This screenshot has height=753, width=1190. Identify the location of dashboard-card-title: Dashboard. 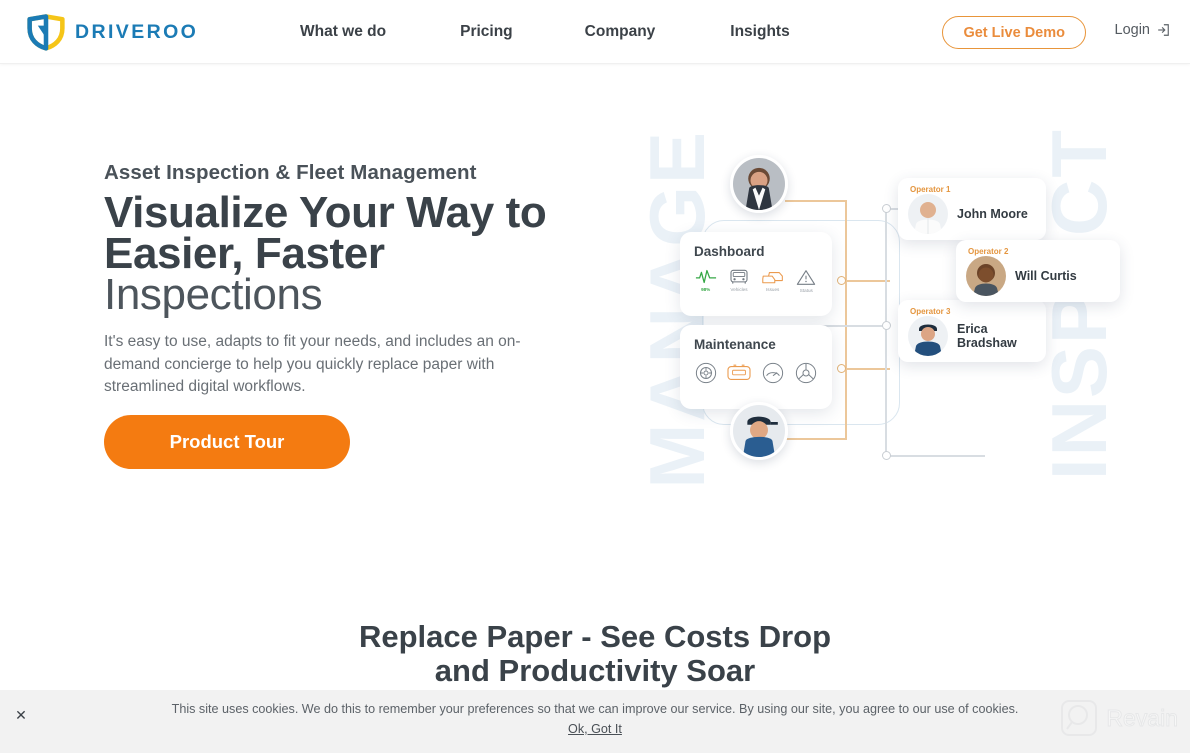
(729, 251).